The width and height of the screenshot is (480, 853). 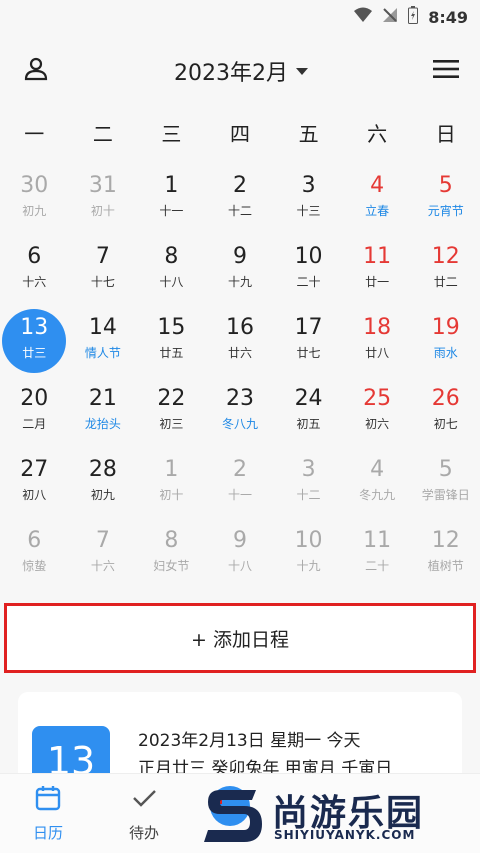 I want to click on month-title: 2023年2月, so click(x=231, y=73).